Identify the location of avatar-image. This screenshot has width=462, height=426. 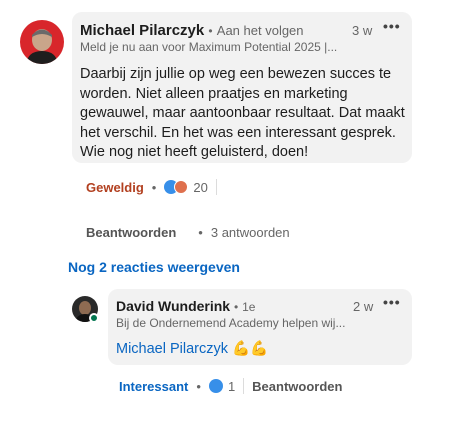
(42, 42).